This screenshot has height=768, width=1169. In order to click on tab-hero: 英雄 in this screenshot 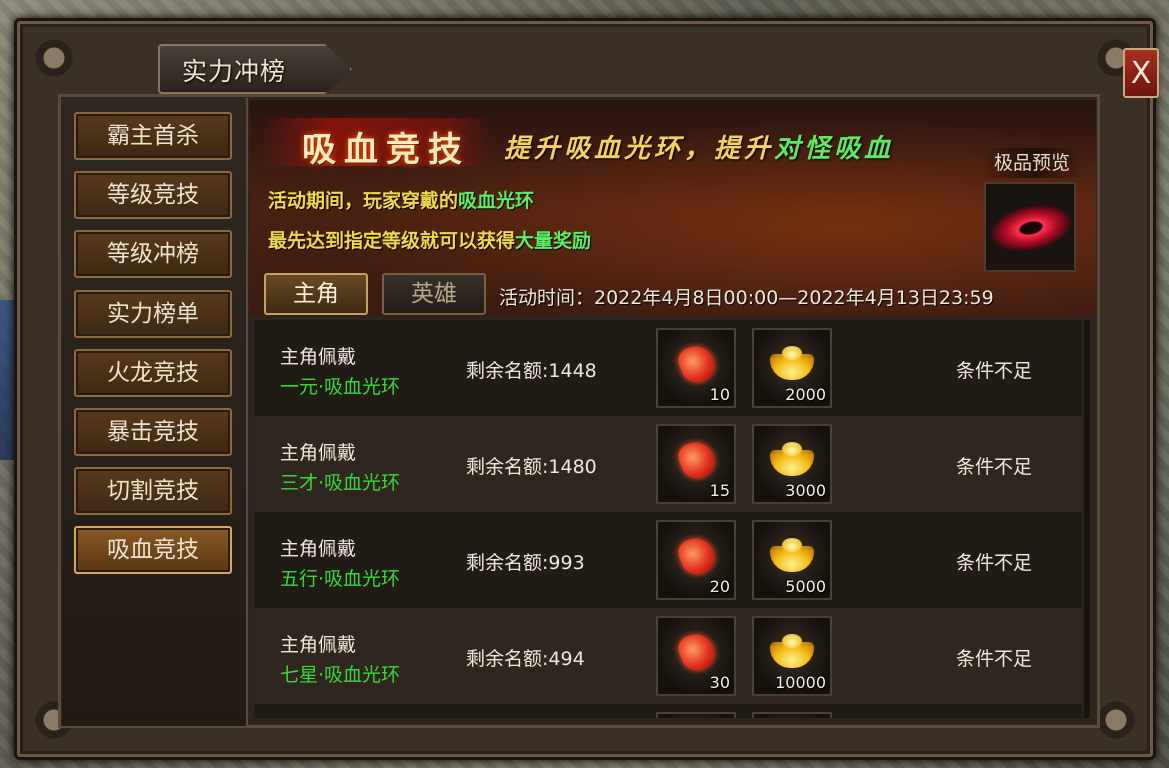, I will do `click(434, 294)`.